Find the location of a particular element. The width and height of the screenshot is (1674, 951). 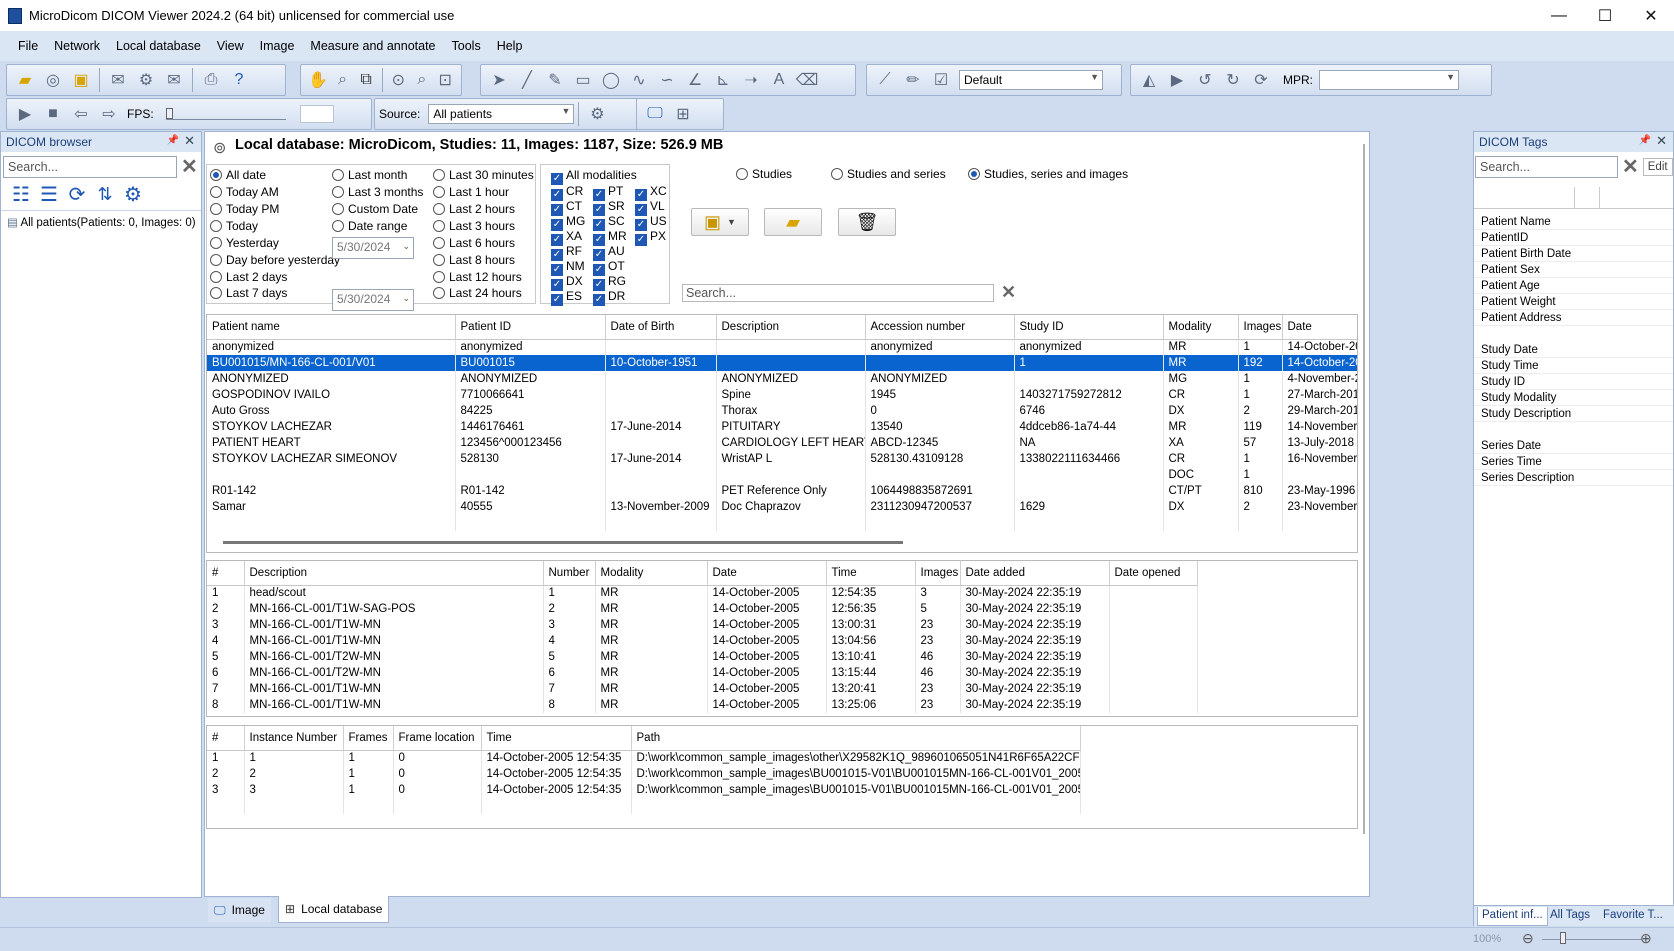

tab-all-tags: All Tags is located at coordinates (1570, 915).